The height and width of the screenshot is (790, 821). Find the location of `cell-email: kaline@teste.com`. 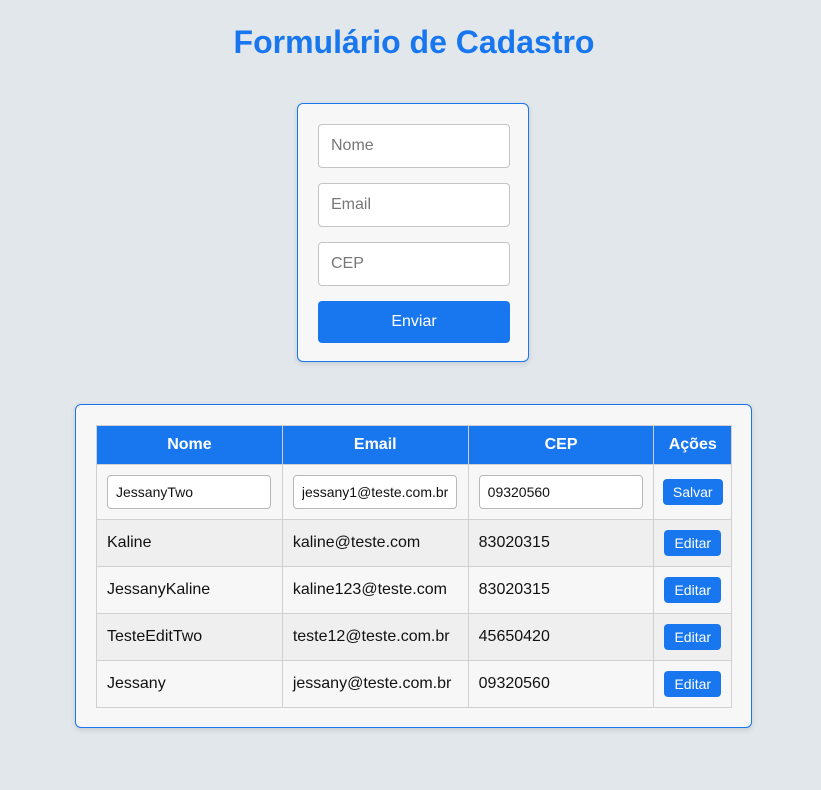

cell-email: kaline@teste.com is located at coordinates (375, 543).